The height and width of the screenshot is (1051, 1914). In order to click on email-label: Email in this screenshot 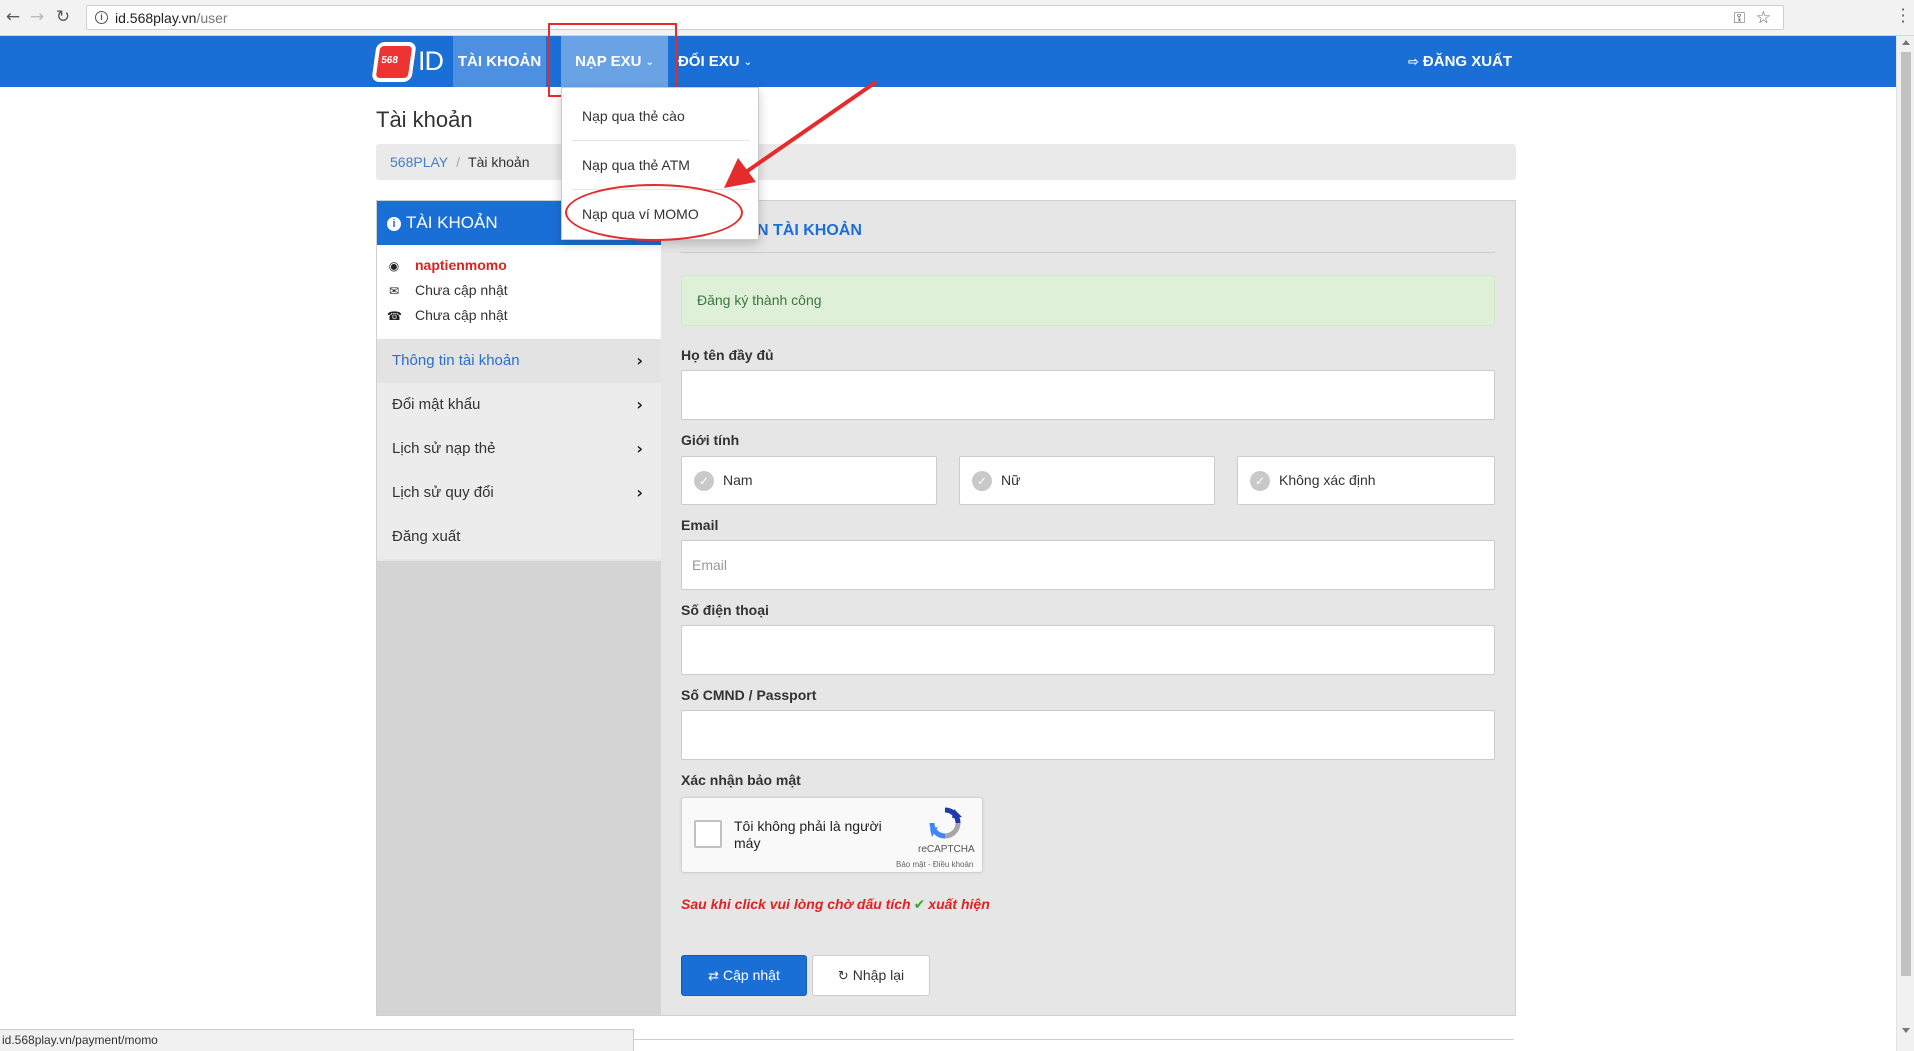, I will do `click(700, 525)`.